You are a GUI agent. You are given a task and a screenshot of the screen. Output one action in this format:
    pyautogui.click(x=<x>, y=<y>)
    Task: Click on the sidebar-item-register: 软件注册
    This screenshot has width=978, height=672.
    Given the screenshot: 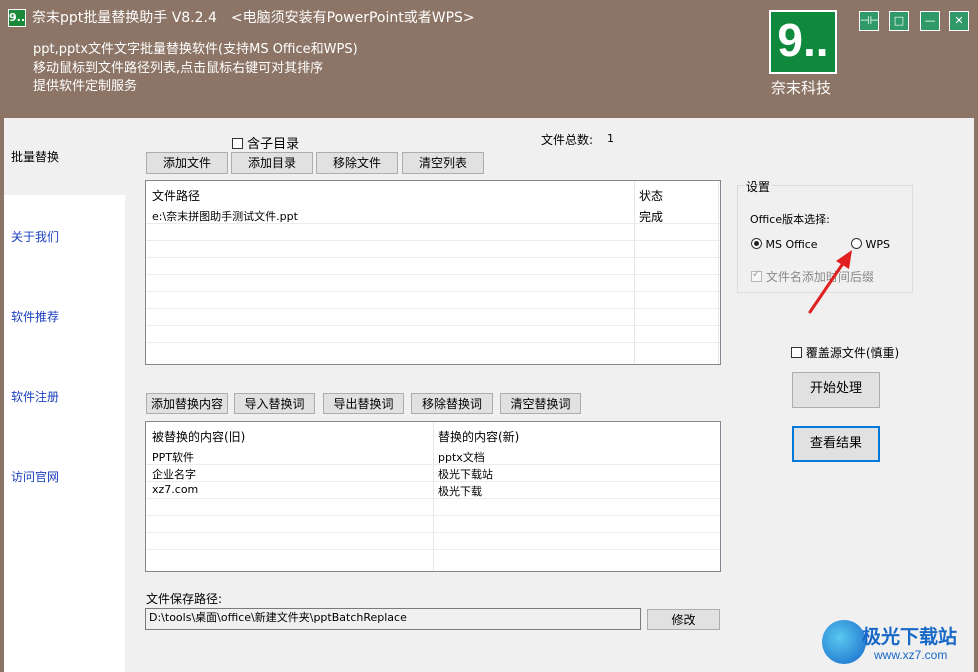 What is the action you would take?
    pyautogui.click(x=35, y=396)
    